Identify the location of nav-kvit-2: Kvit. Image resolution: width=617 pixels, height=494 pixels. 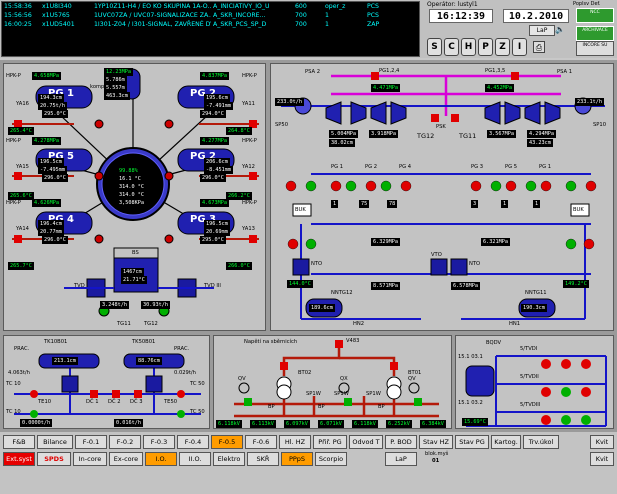
(602, 459).